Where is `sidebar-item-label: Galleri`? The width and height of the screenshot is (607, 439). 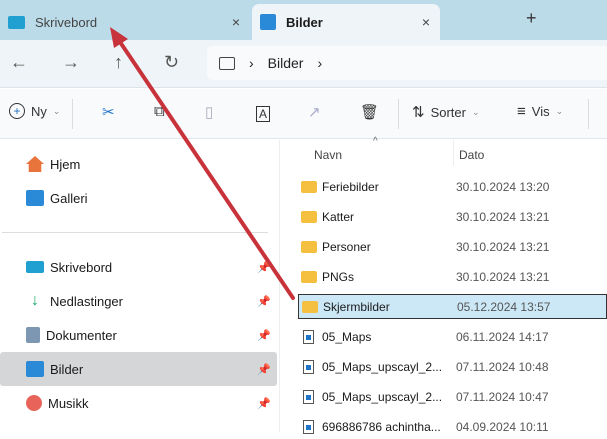 sidebar-item-label: Galleri is located at coordinates (69, 198).